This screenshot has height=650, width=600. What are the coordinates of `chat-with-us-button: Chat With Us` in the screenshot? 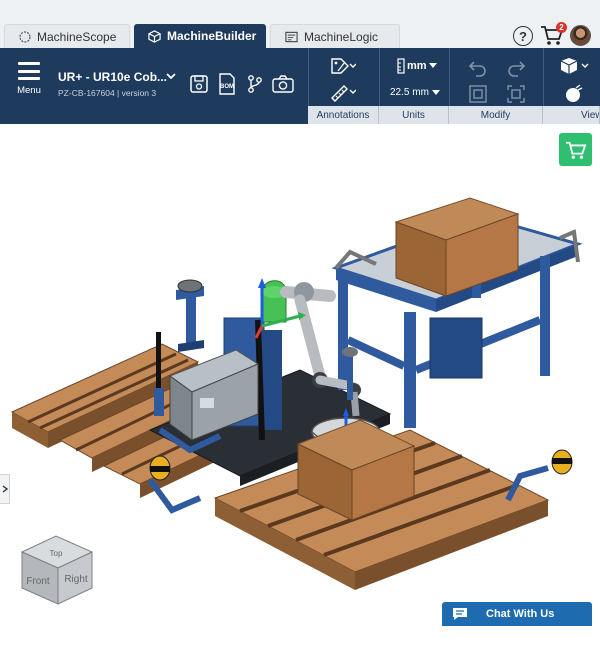 It's located at (517, 614).